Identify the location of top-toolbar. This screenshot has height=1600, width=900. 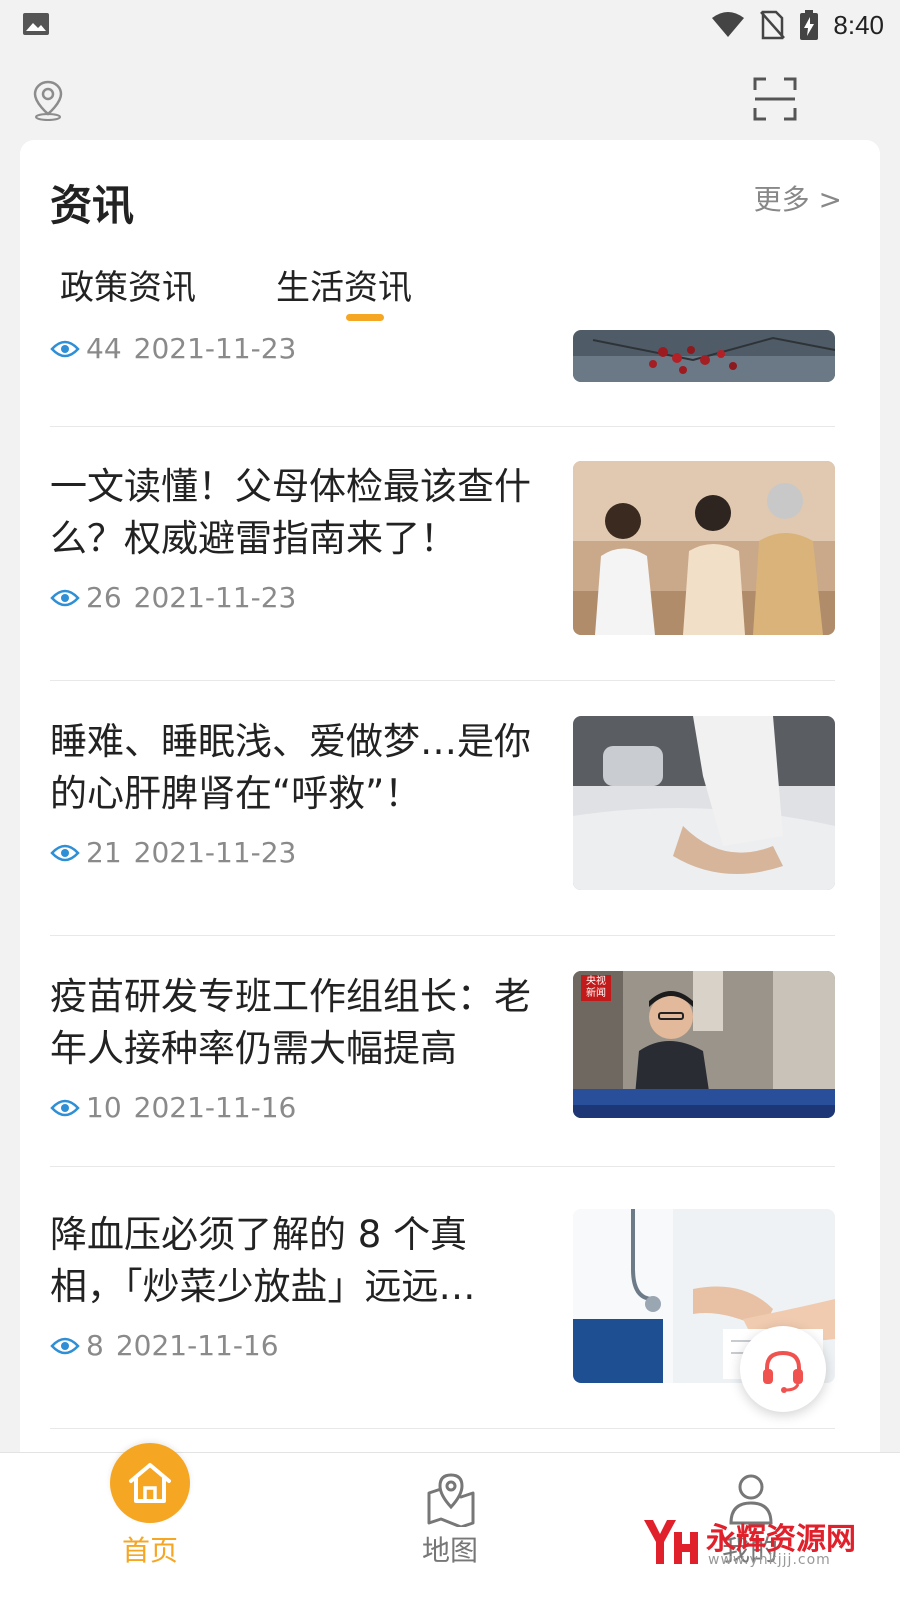
(450, 100).